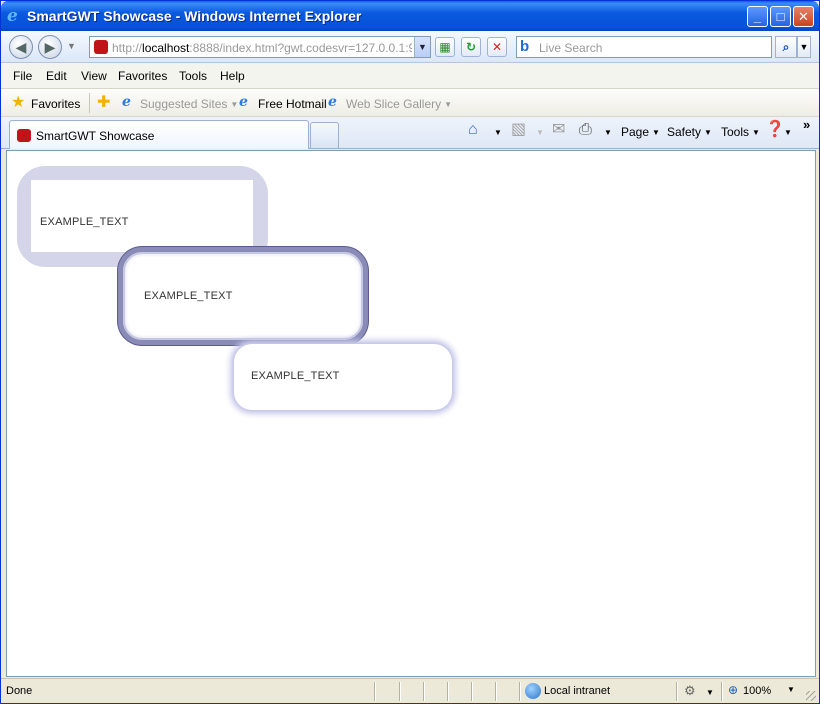 The height and width of the screenshot is (704, 820). I want to click on read-mail-icon: ✉, so click(558, 130).